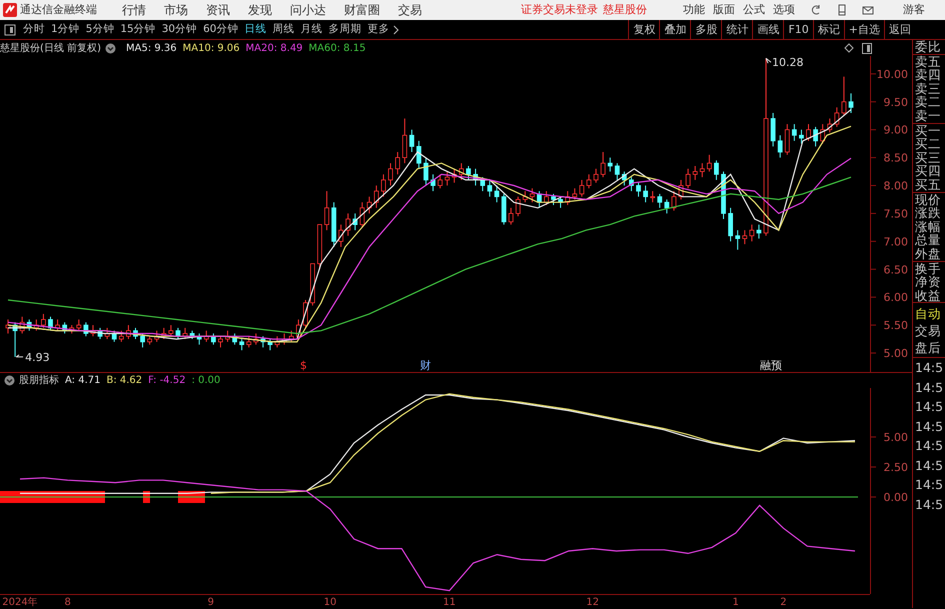  I want to click on diamond-icon, so click(849, 48).